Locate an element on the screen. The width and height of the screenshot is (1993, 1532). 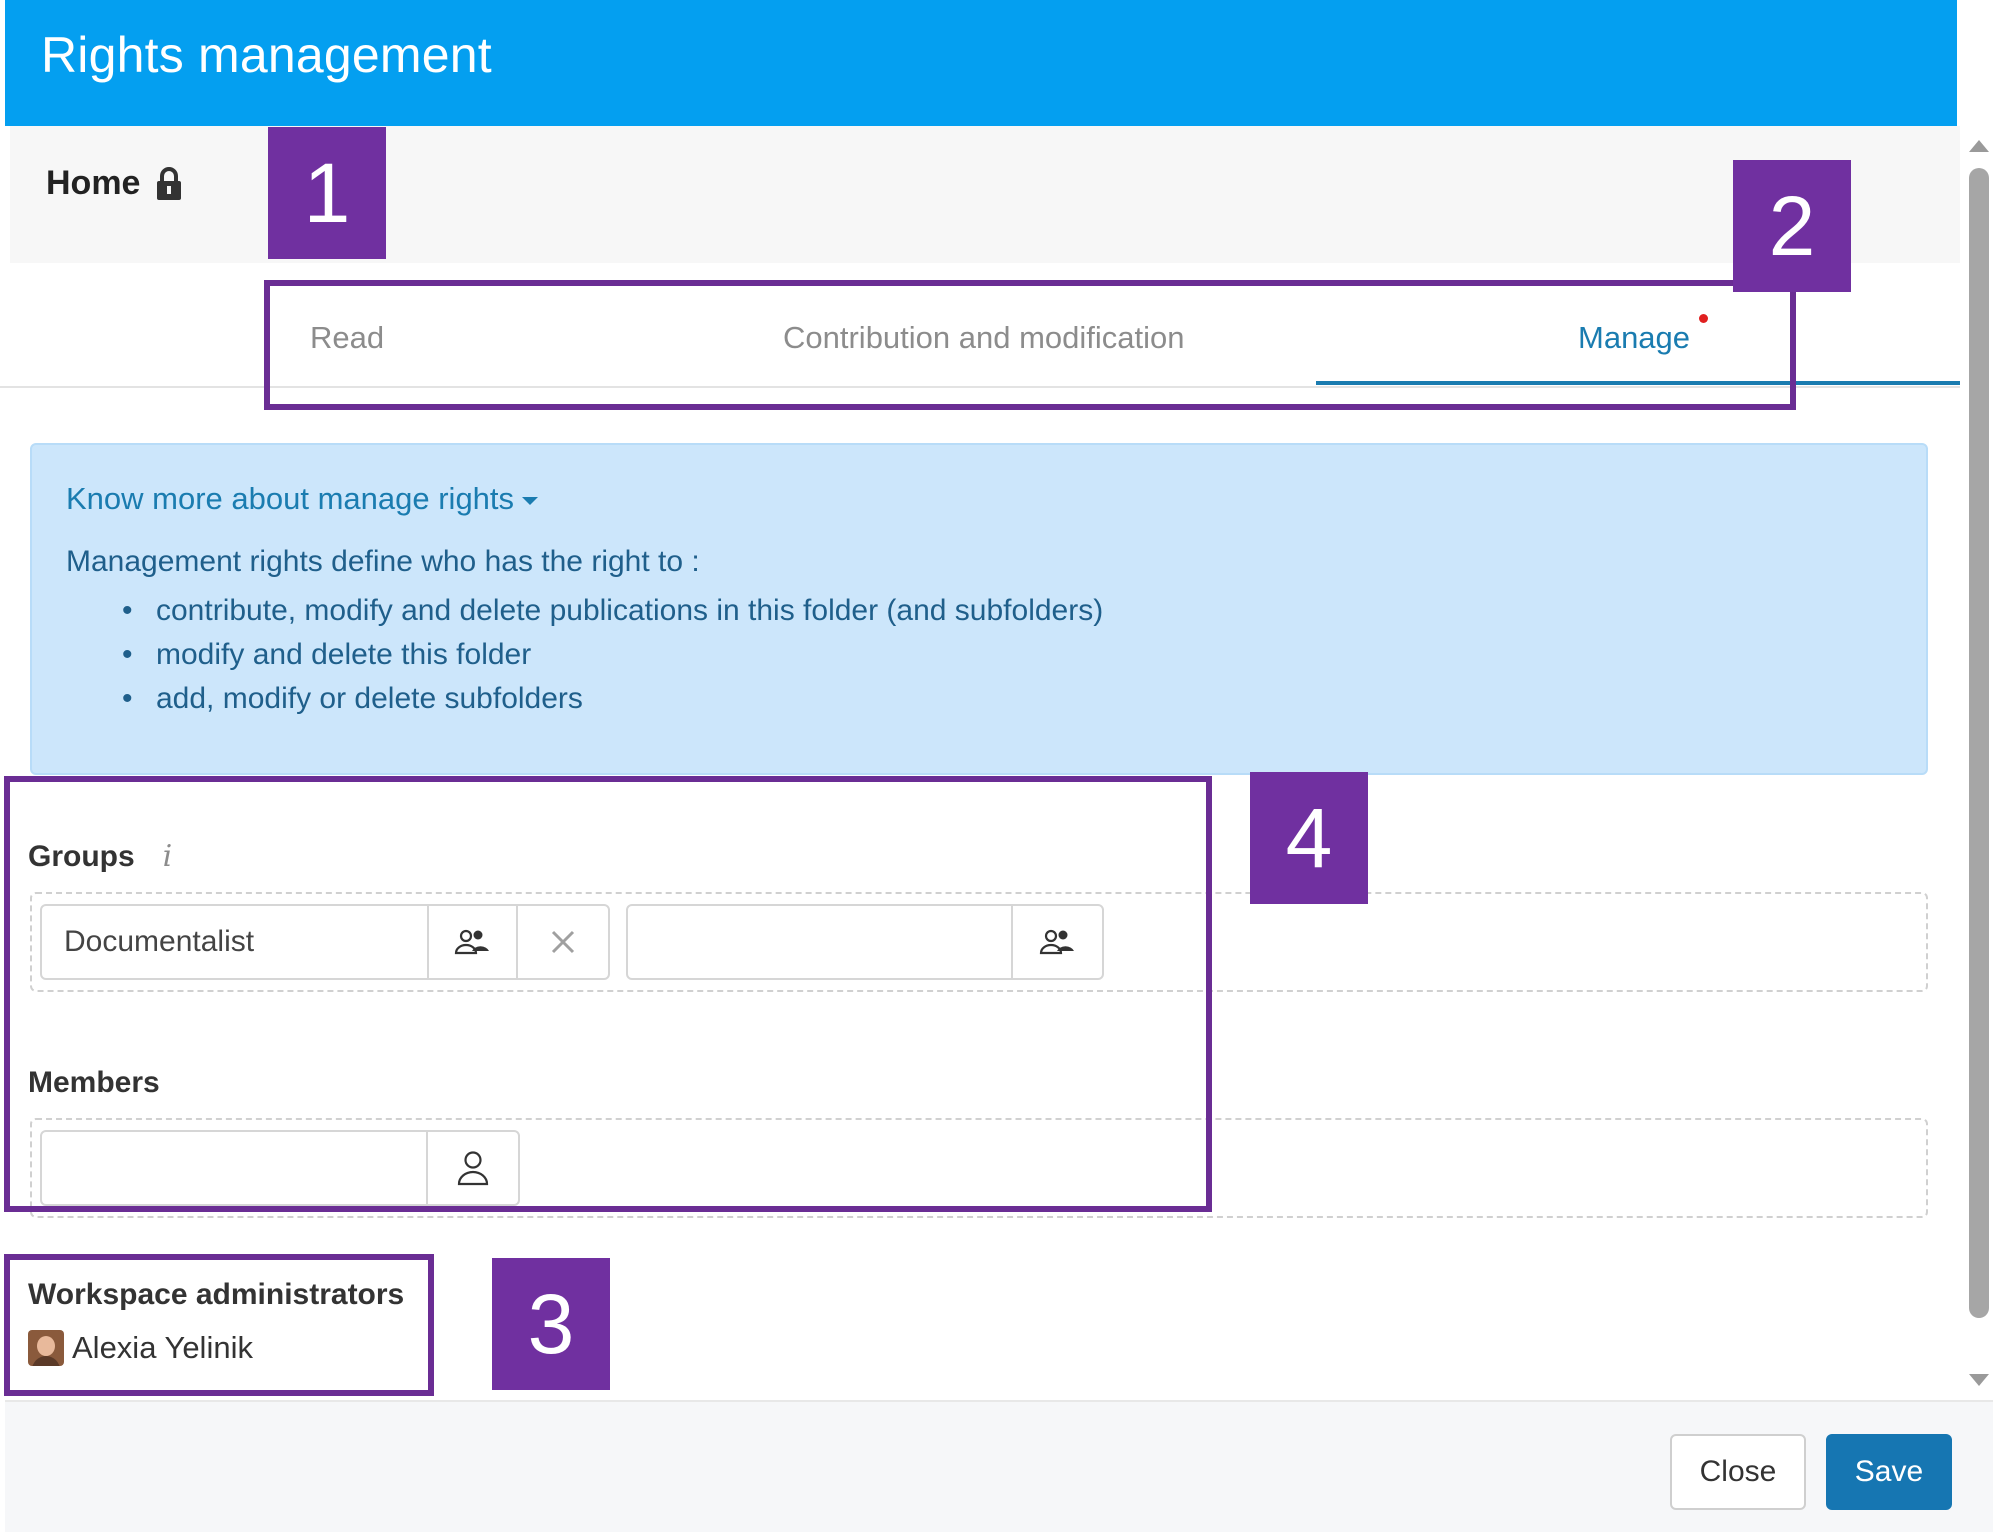
save-button: Save is located at coordinates (1889, 1472).